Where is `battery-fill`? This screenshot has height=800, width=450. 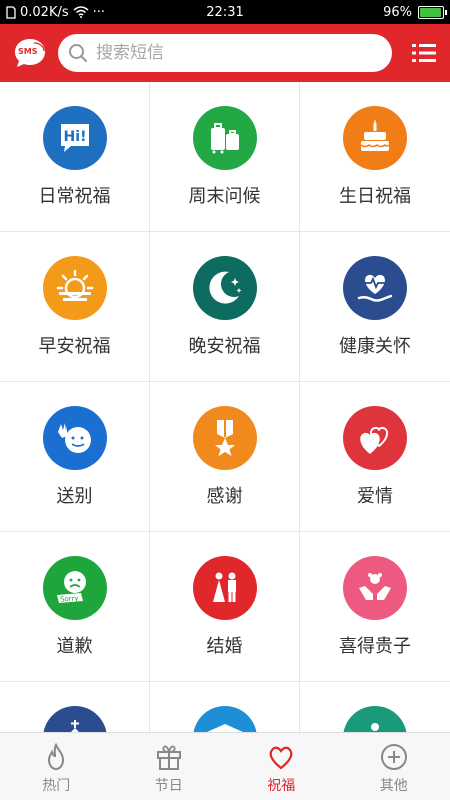
battery-fill is located at coordinates (431, 12).